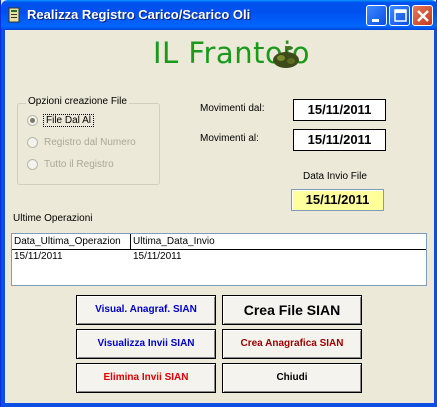 Image resolution: width=437 pixels, height=407 pixels. Describe the element at coordinates (337, 200) in the screenshot. I see `data-invio-field: 15/11/2011` at that location.